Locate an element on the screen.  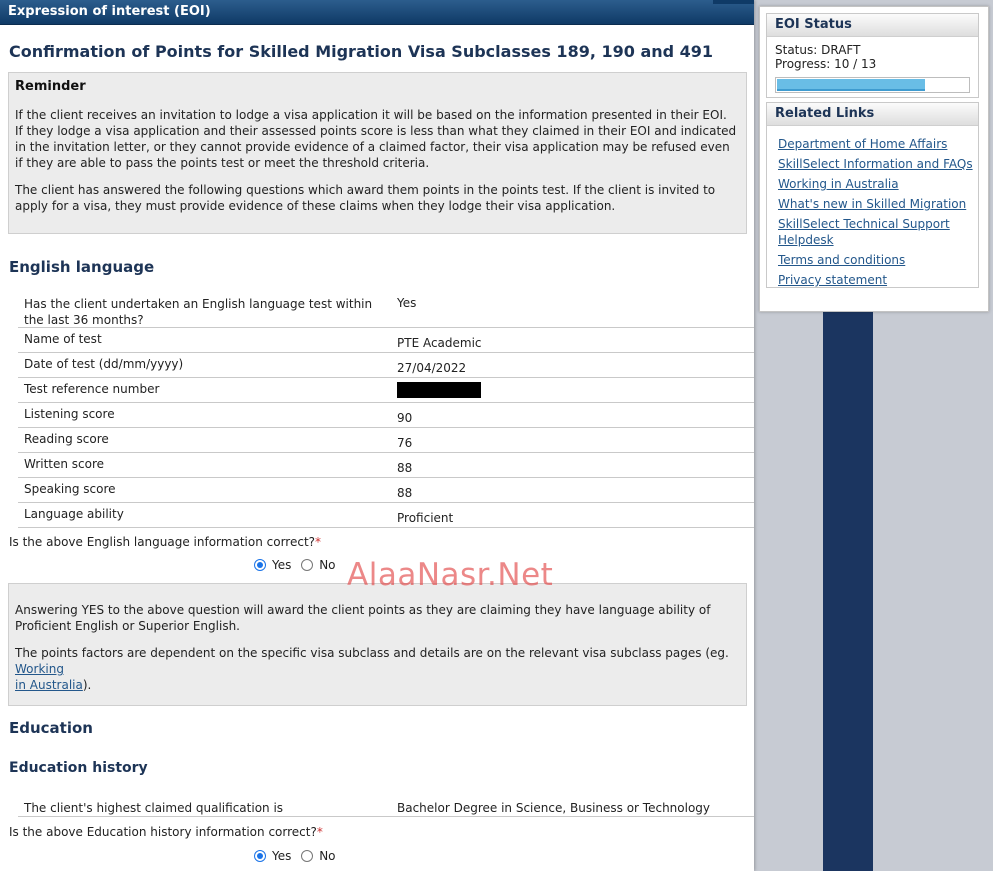
status-text: Status: DRAFT is located at coordinates (818, 50).